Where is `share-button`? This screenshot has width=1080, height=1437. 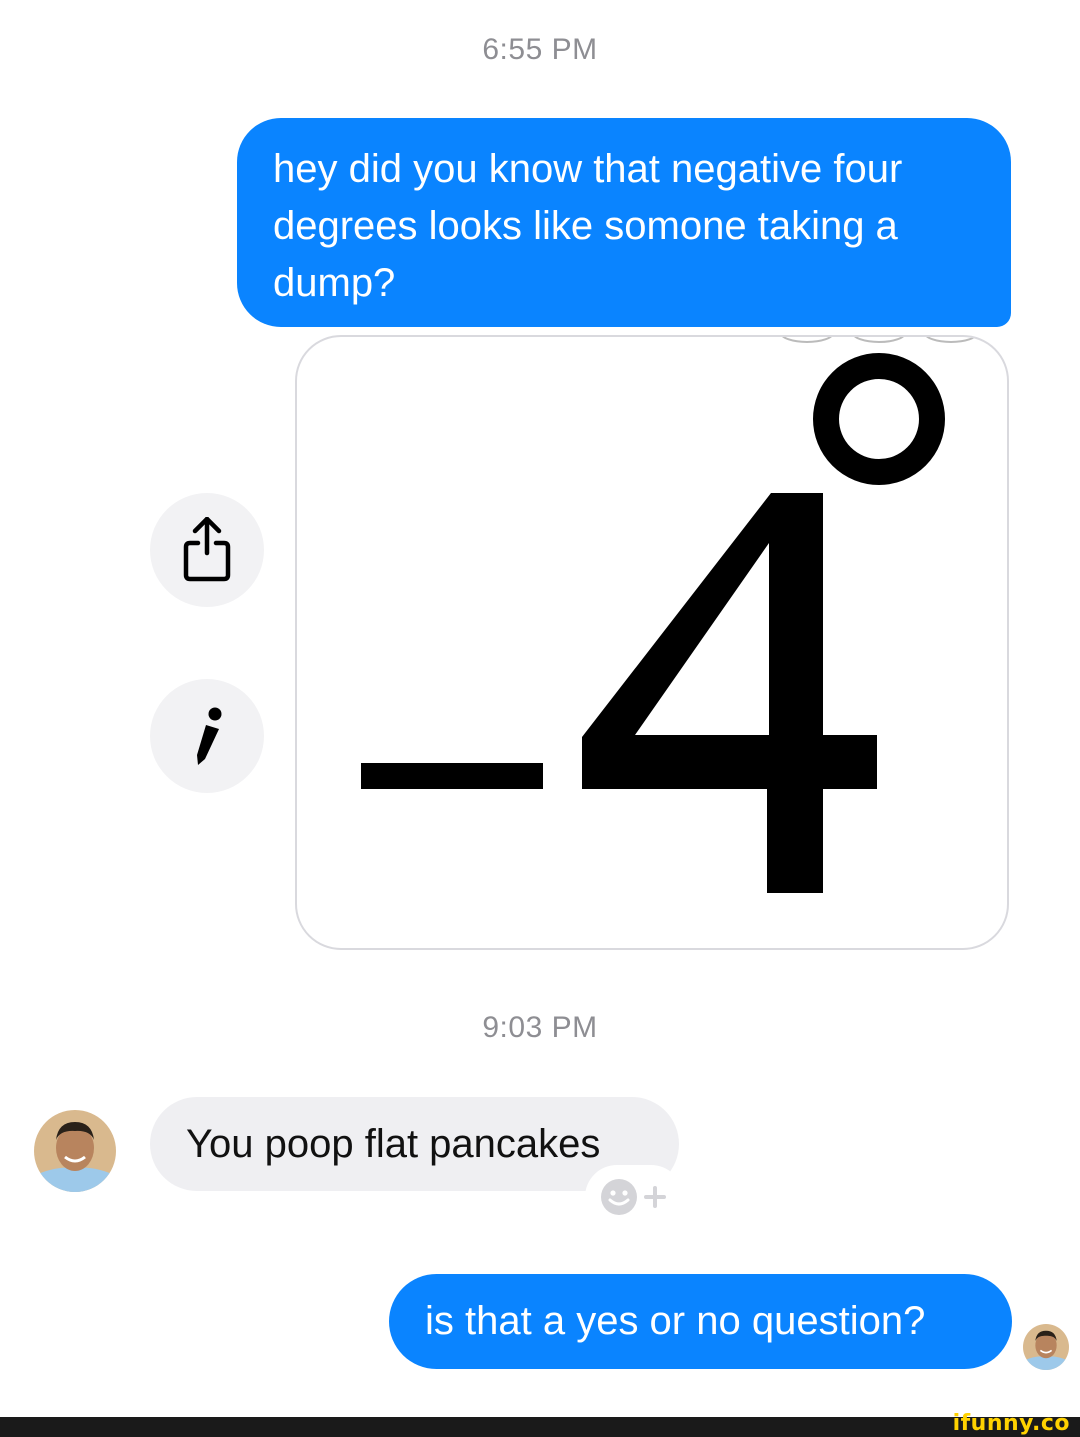 share-button is located at coordinates (207, 550).